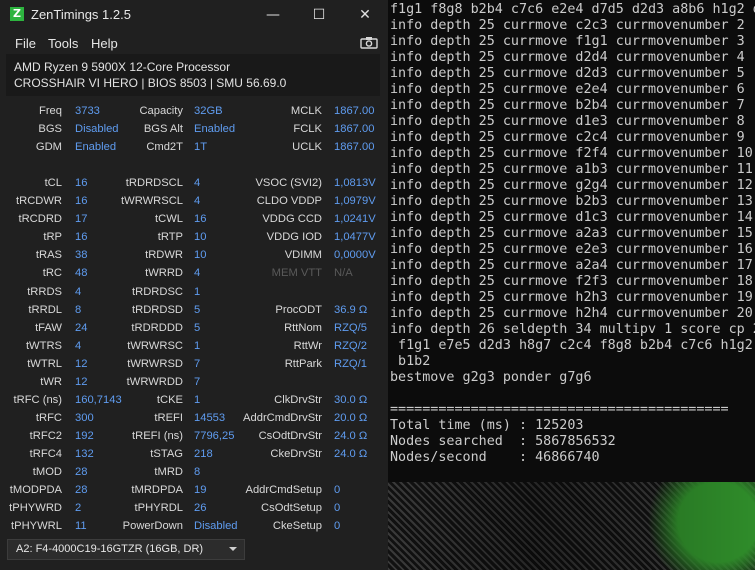  What do you see at coordinates (197, 273) in the screenshot?
I see `timing-value-twrrd: 4` at bounding box center [197, 273].